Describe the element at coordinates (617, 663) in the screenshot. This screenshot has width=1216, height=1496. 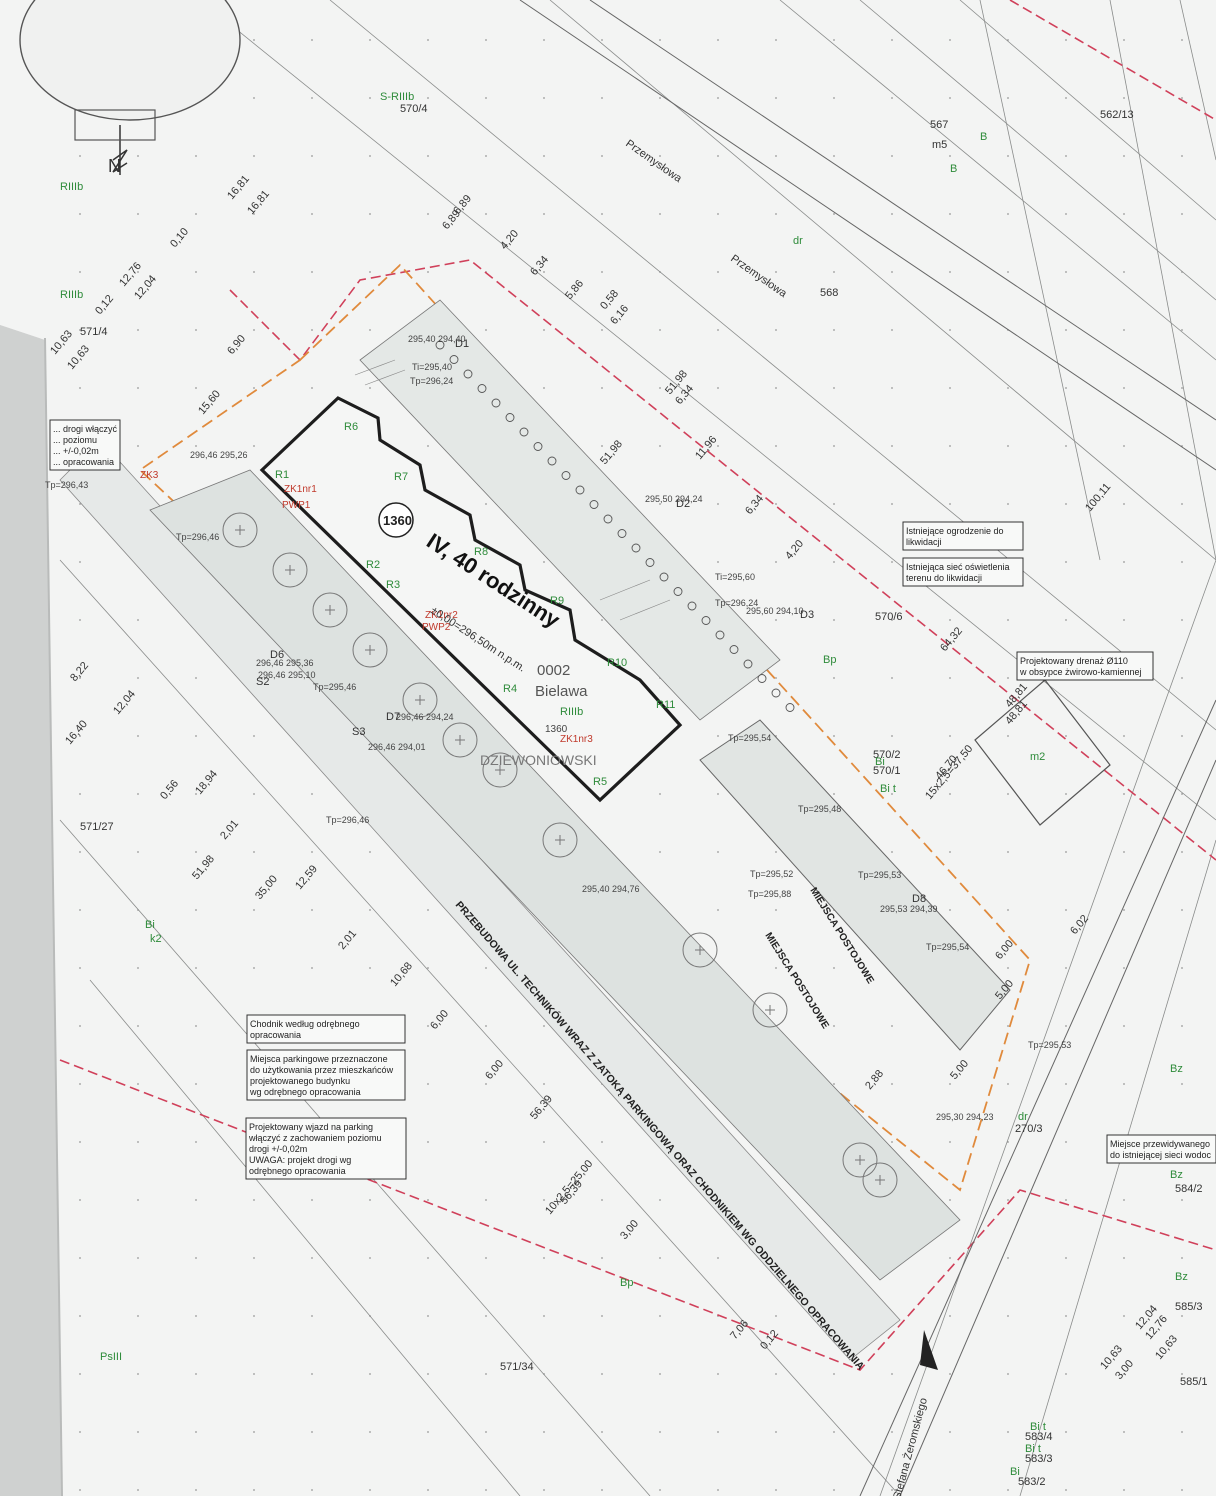
I see `point-label-r10: R10` at that location.